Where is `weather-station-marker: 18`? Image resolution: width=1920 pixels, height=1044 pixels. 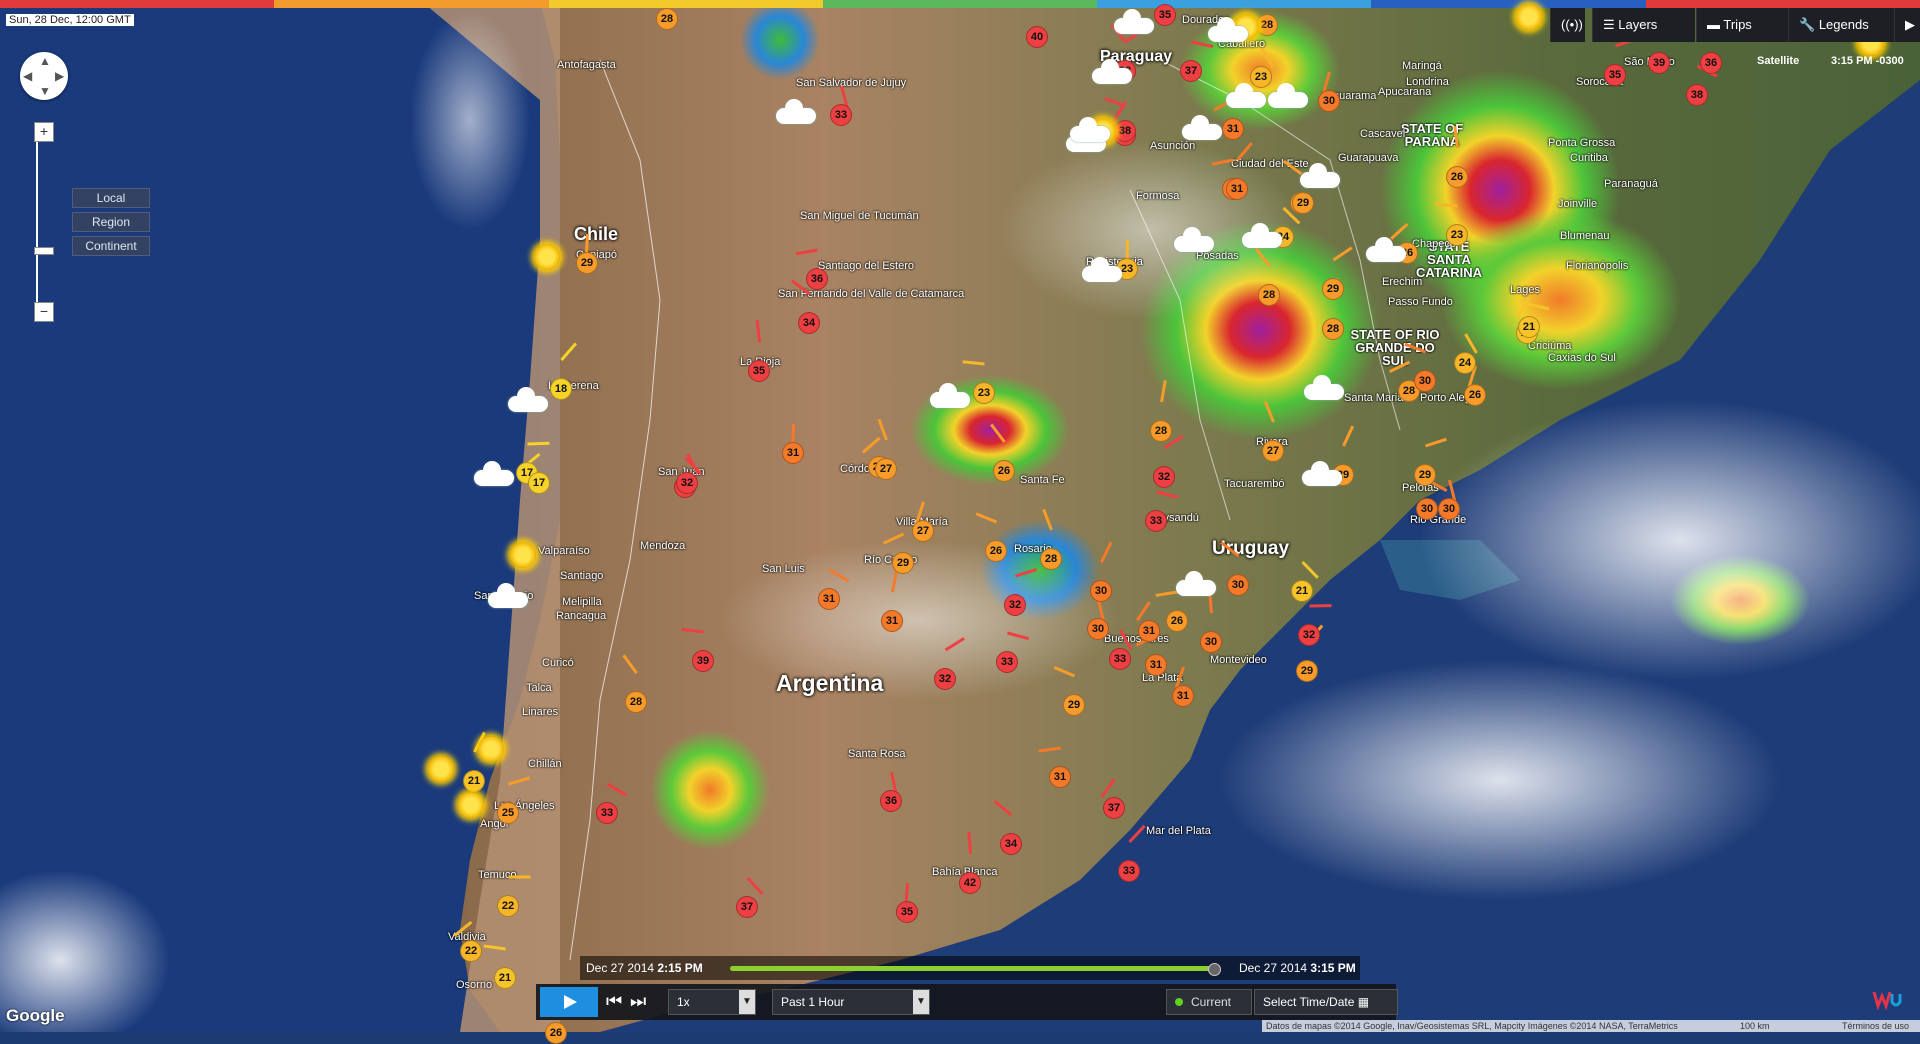
weather-station-marker: 18 is located at coordinates (561, 389).